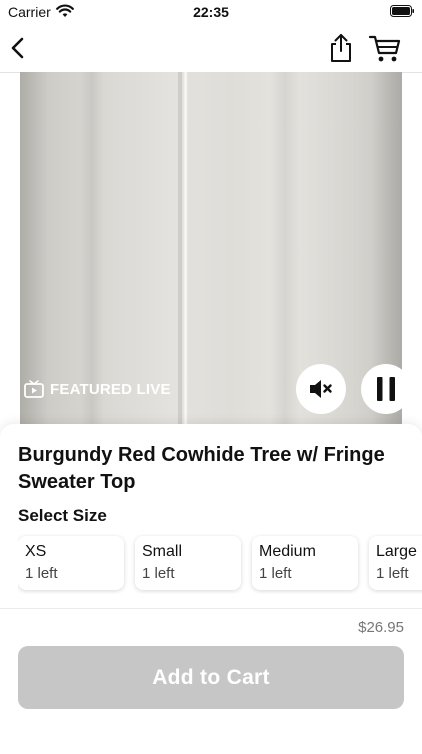 The image size is (422, 754). I want to click on size-name: Large, so click(396, 551).